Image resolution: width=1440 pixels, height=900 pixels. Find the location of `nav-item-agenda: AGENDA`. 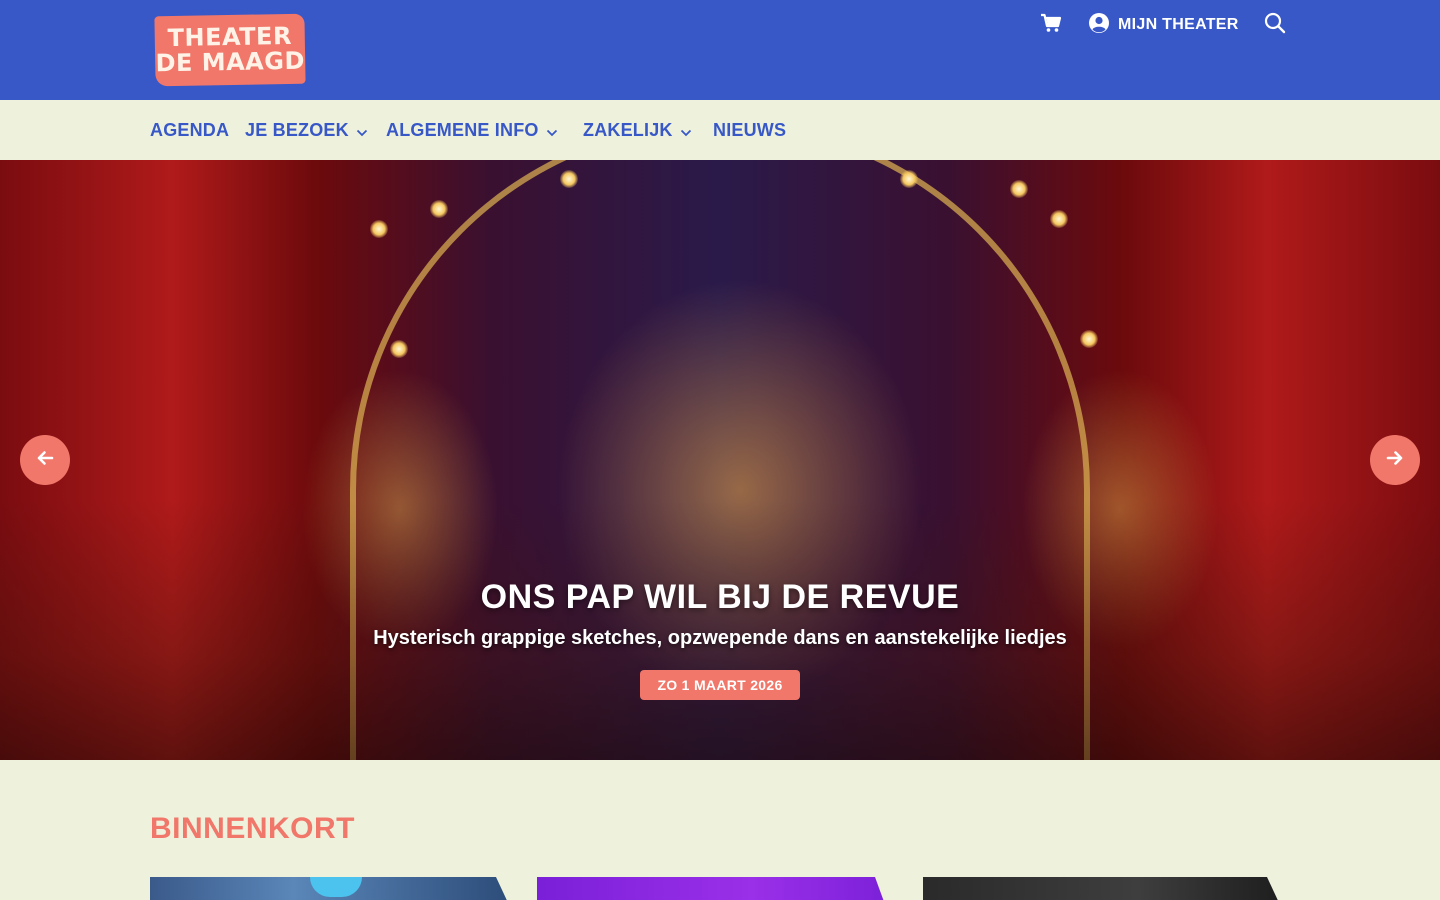

nav-item-agenda: AGENDA is located at coordinates (189, 130).